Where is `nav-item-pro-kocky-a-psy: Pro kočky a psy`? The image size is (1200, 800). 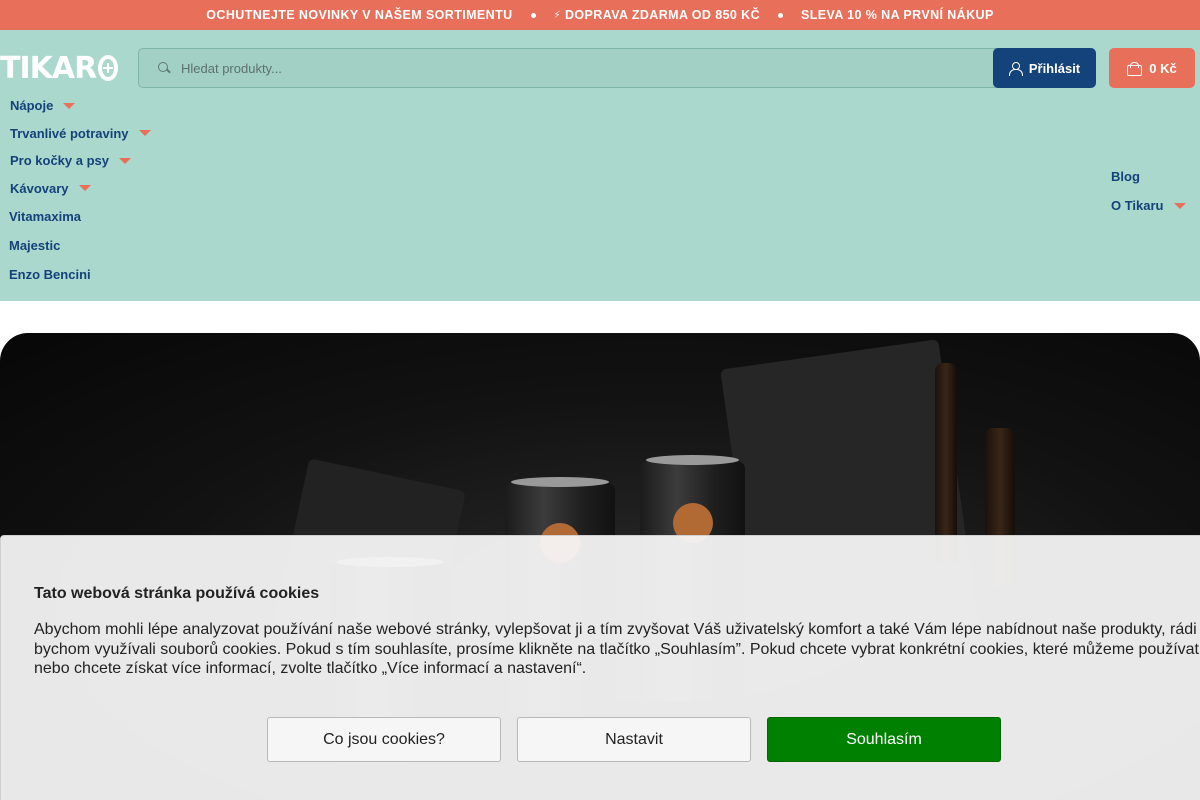
nav-item-pro-kocky-a-psy: Pro kočky a psy is located at coordinates (75, 161).